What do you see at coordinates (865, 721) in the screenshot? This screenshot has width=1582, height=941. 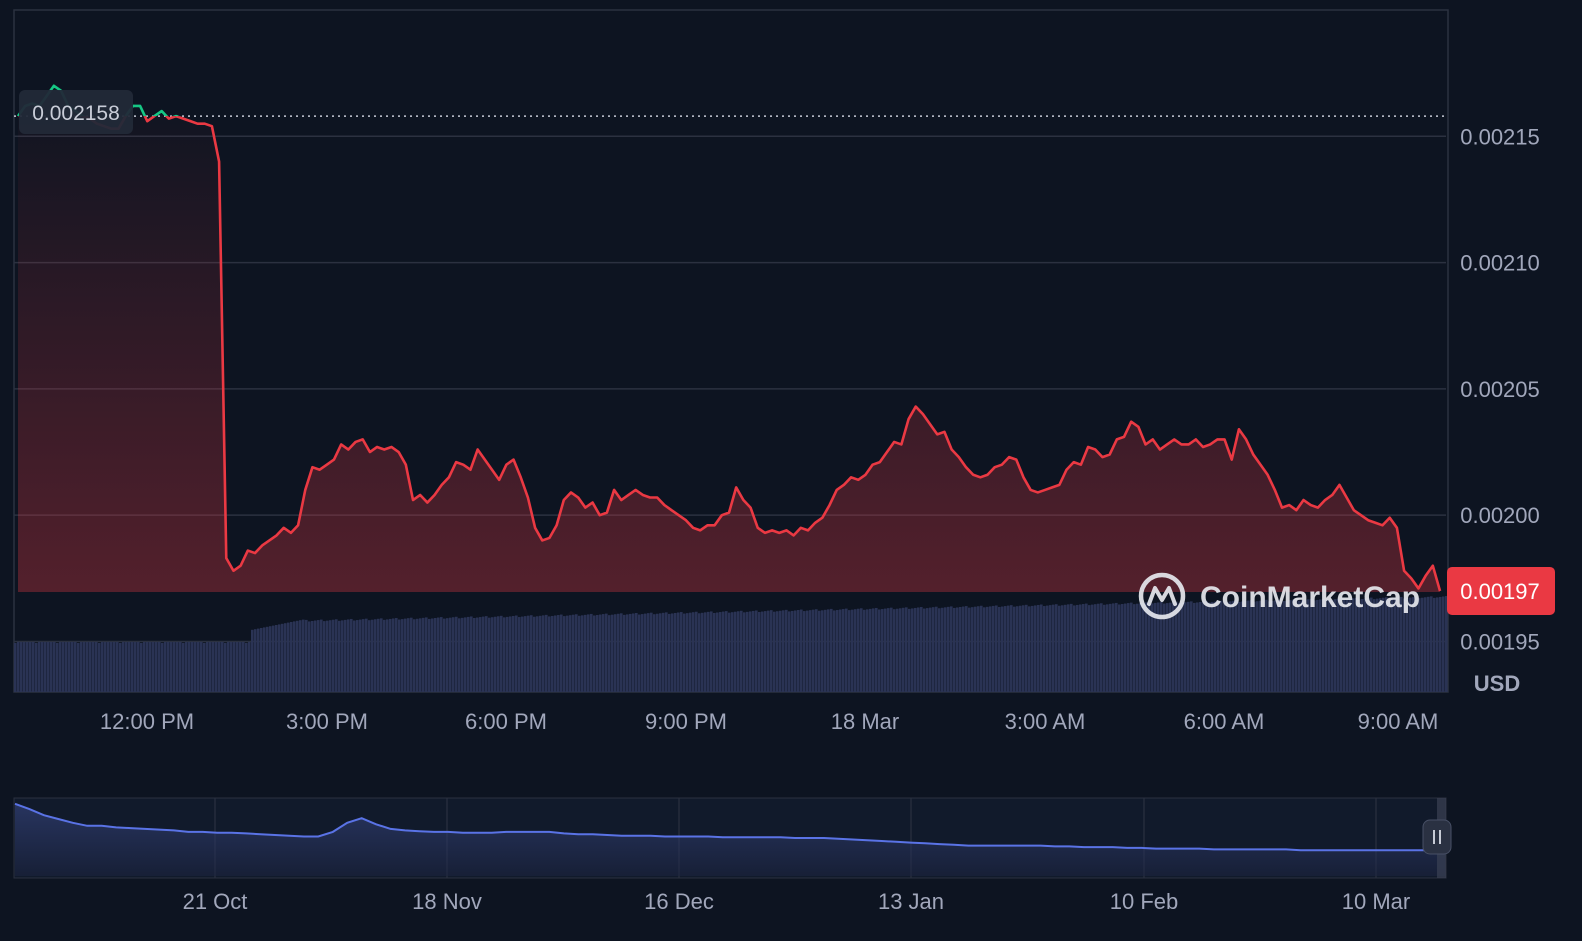 I see `x-tick-label: 18 Mar` at bounding box center [865, 721].